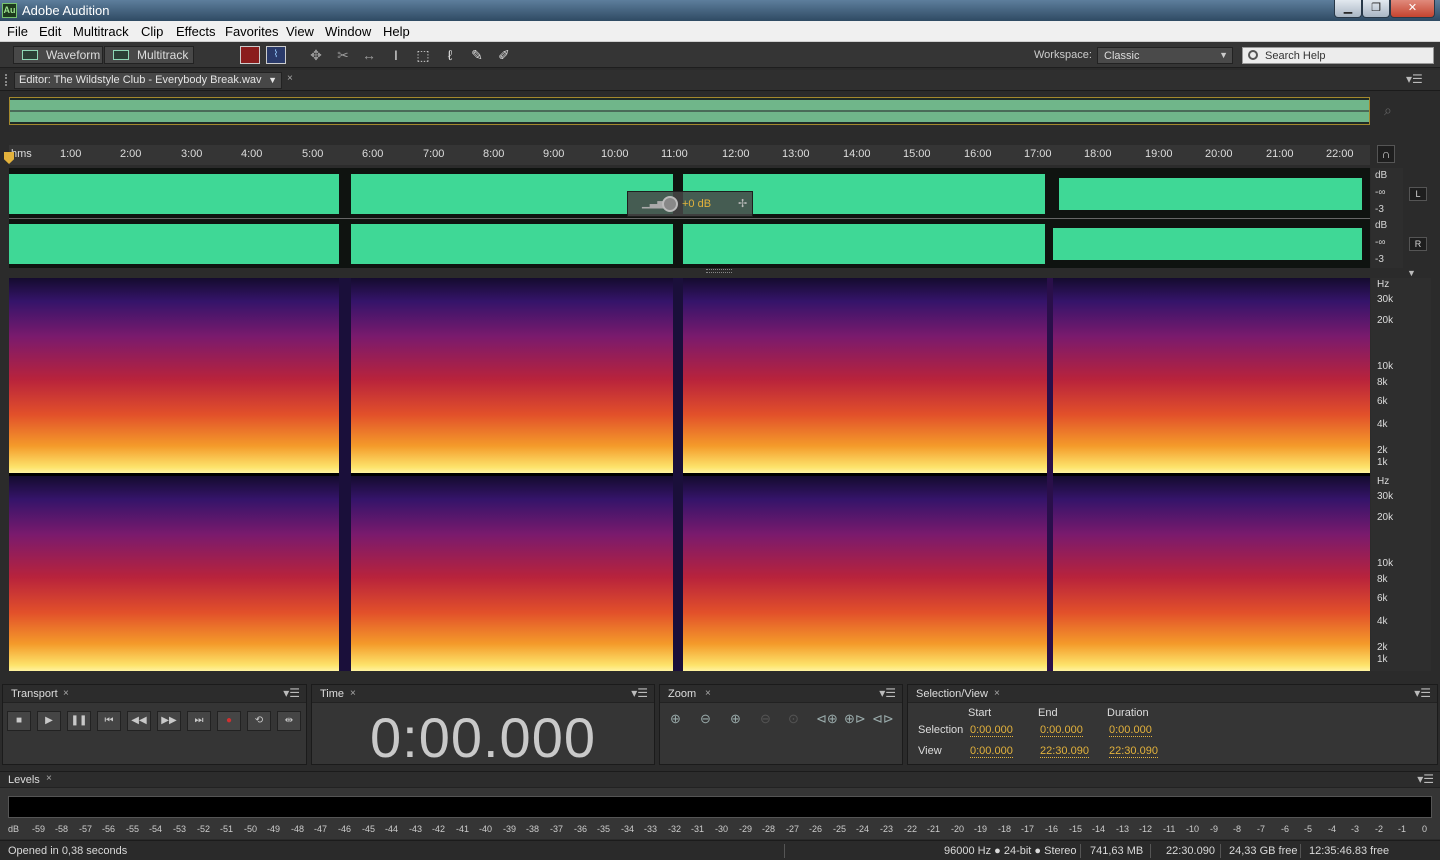  What do you see at coordinates (719, 271) in the screenshot?
I see `splitter-handle` at bounding box center [719, 271].